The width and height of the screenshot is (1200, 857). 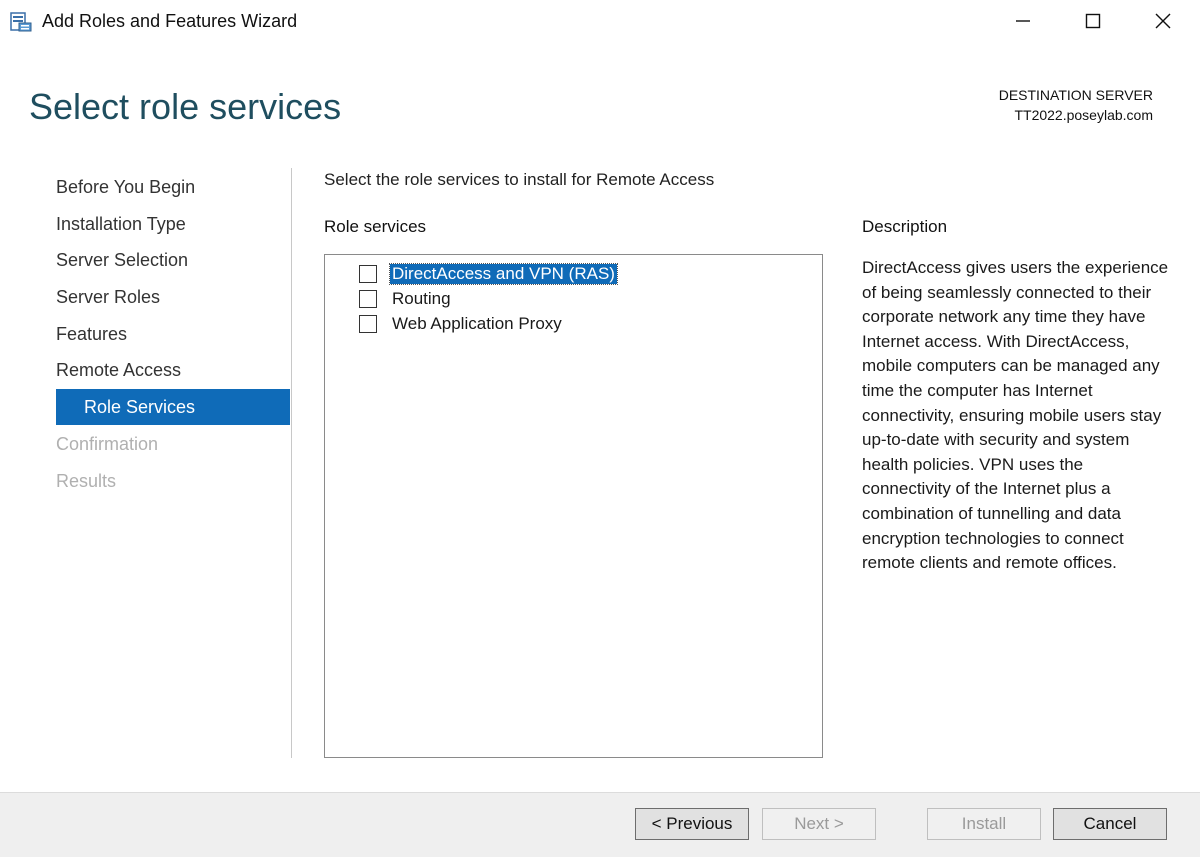 I want to click on role-services-heading: Role services, so click(x=375, y=226).